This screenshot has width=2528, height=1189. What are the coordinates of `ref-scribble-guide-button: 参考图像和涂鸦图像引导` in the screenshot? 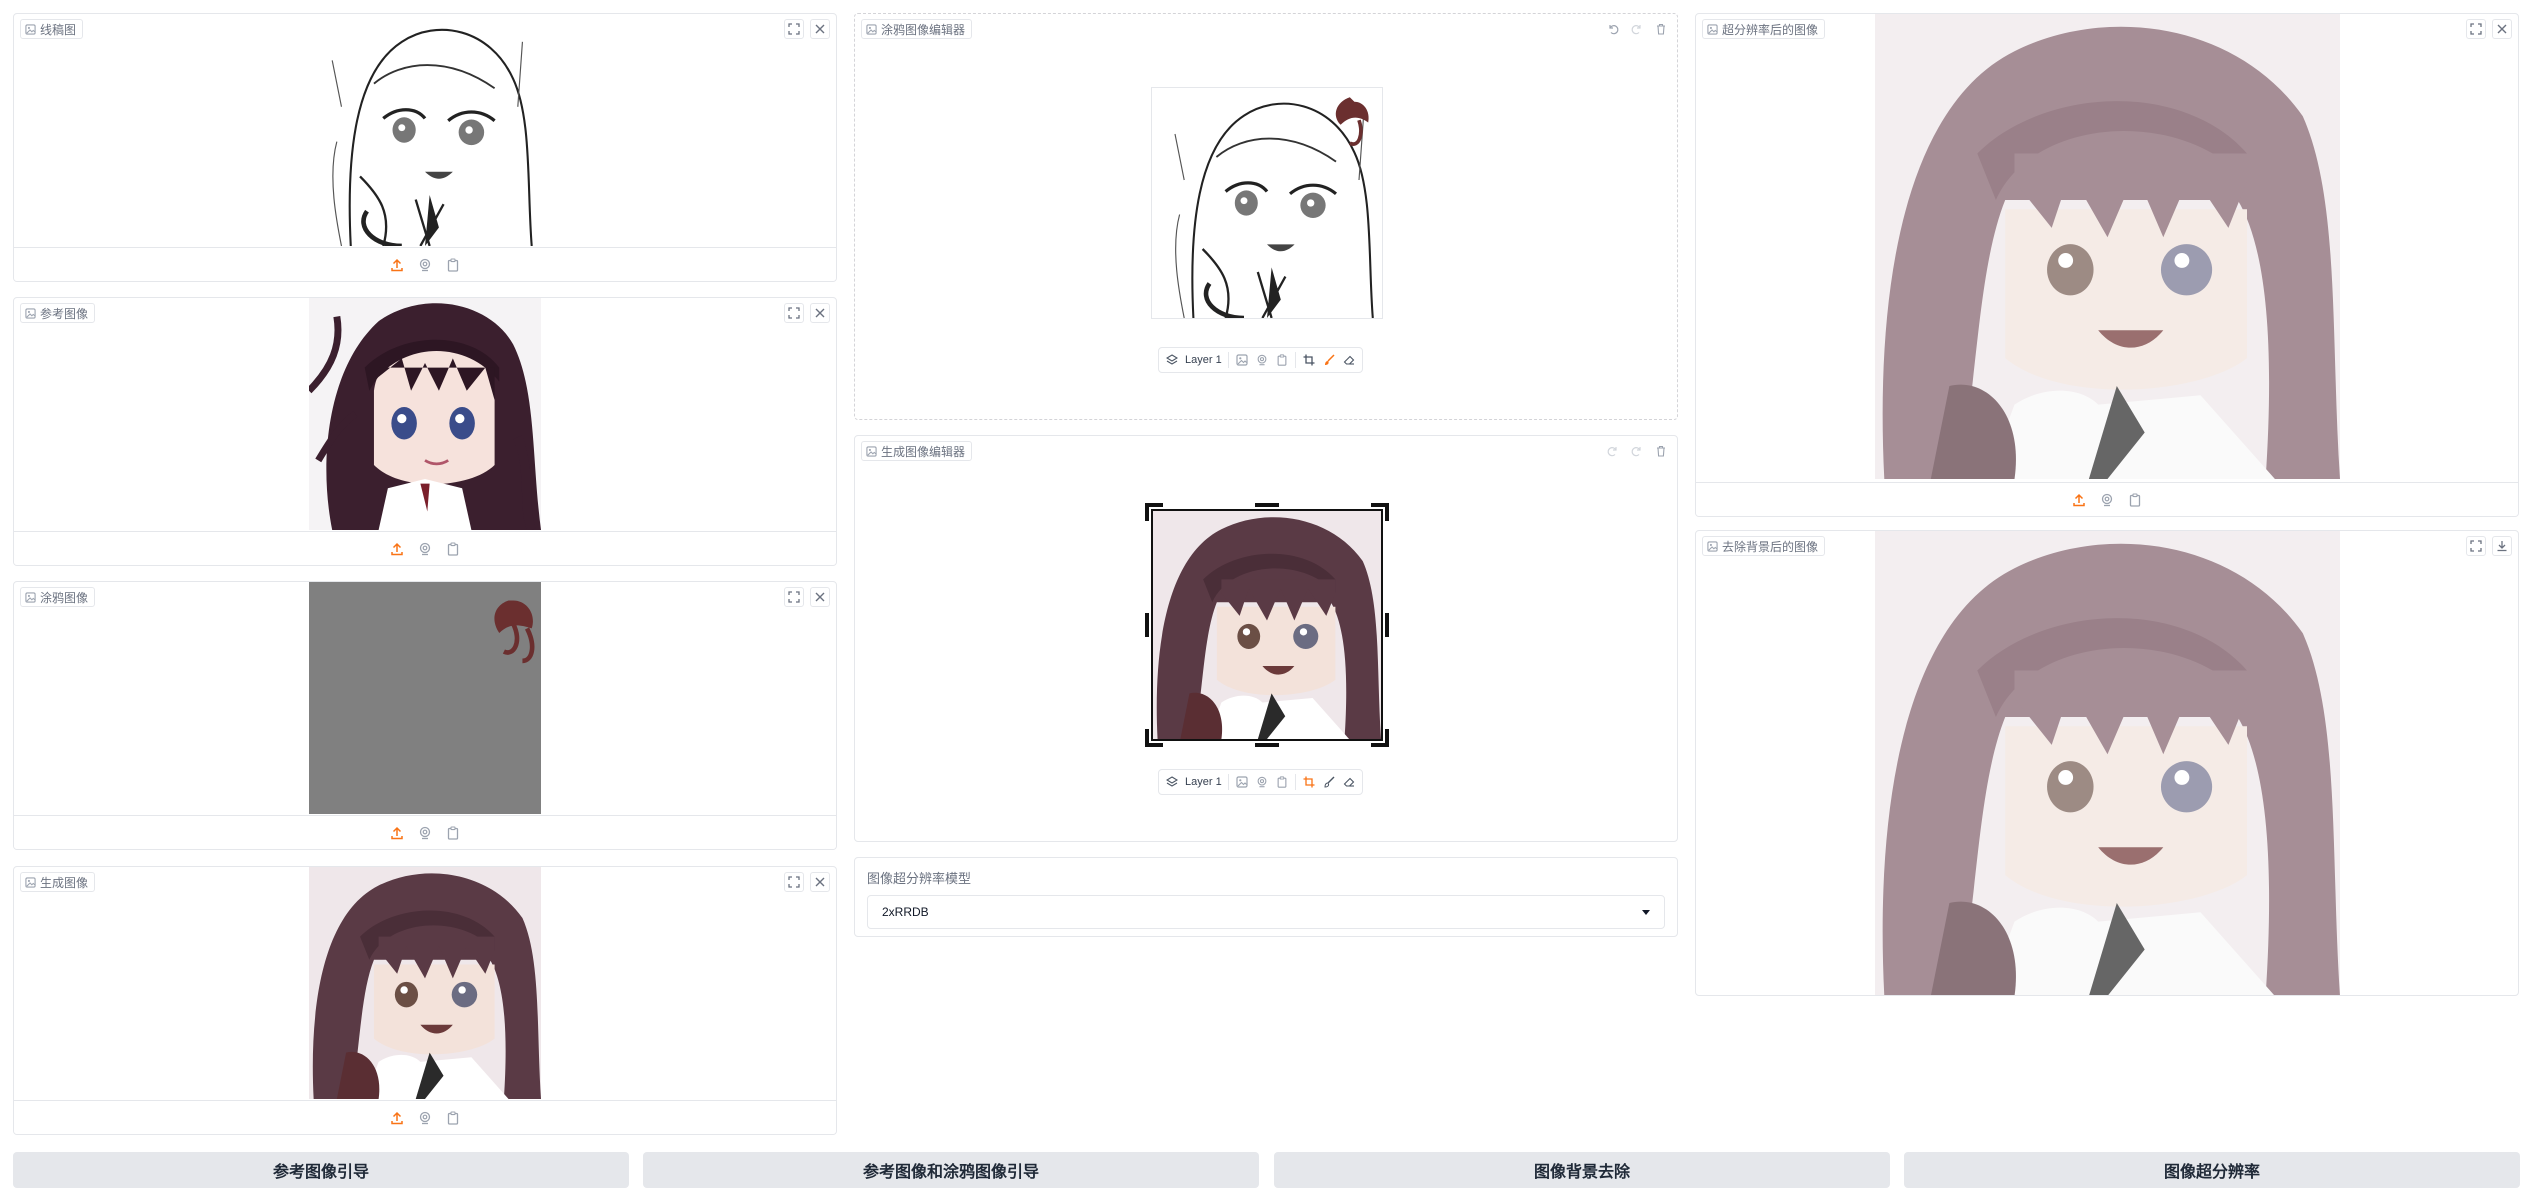 It's located at (951, 1170).